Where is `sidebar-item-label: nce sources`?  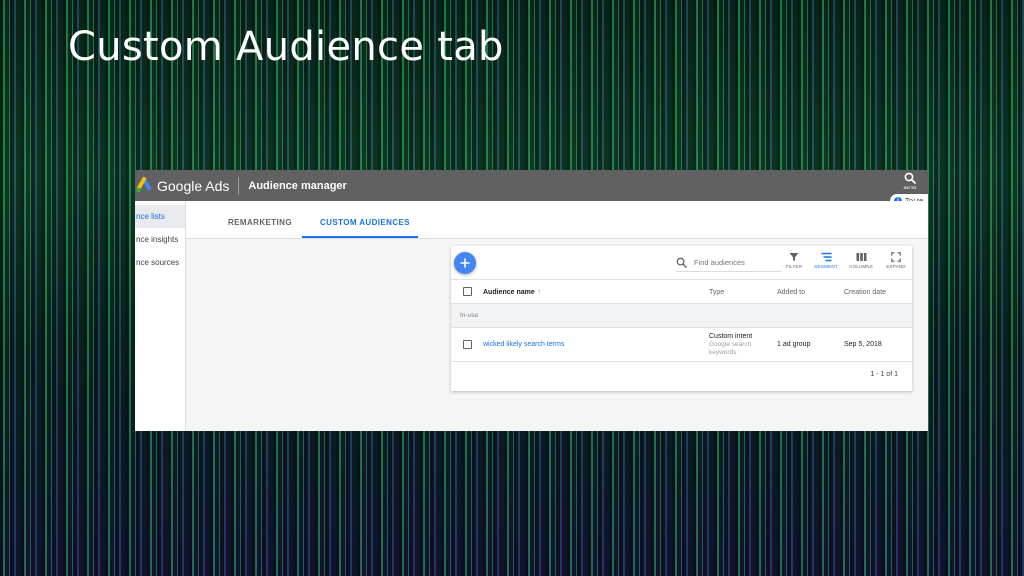
sidebar-item-label: nce sources is located at coordinates (158, 262).